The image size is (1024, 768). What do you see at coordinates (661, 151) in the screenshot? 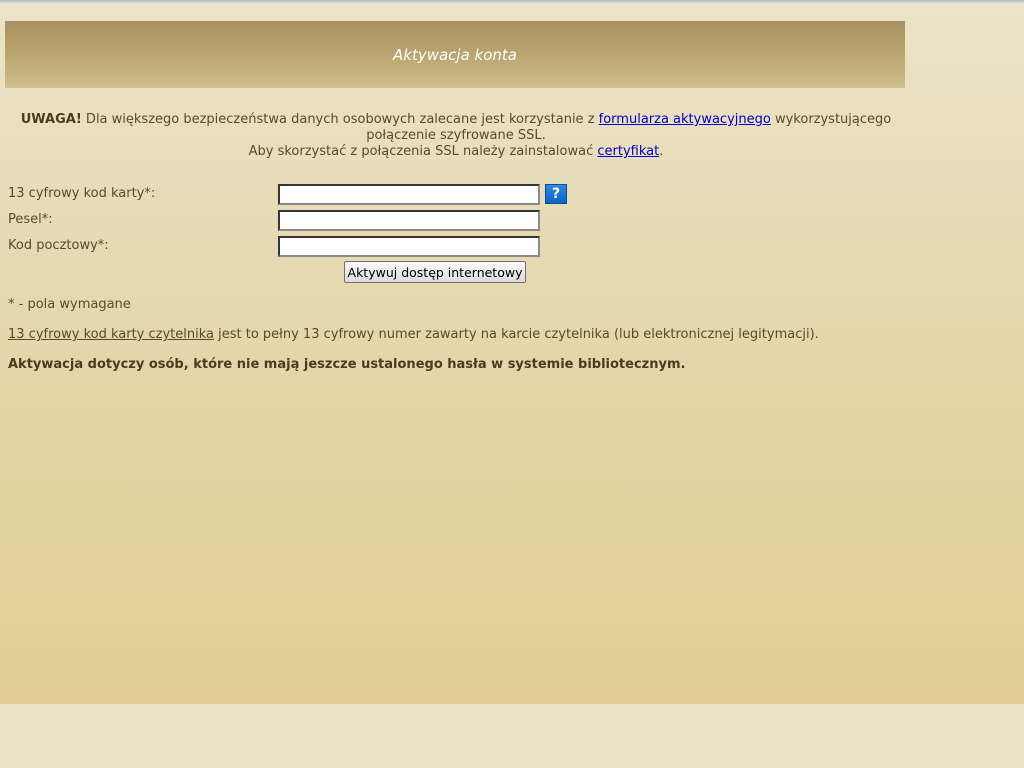
I see `ssl-instruction-end: .` at bounding box center [661, 151].